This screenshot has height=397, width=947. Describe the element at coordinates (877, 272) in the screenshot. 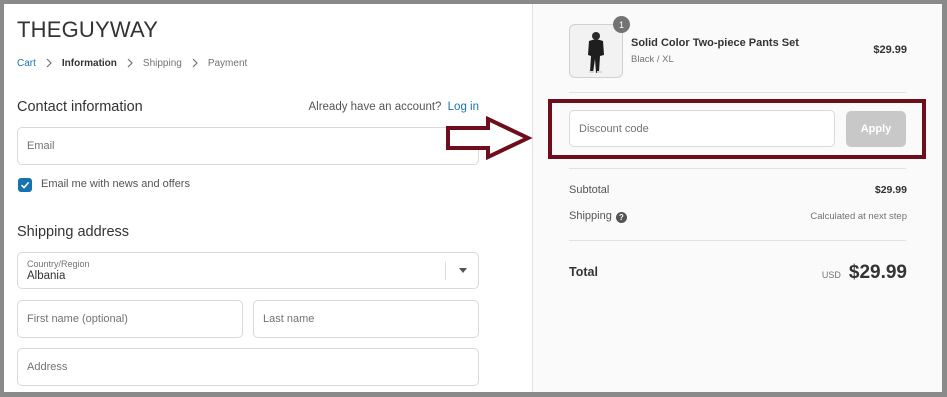

I see `total-amount: $29.99` at that location.